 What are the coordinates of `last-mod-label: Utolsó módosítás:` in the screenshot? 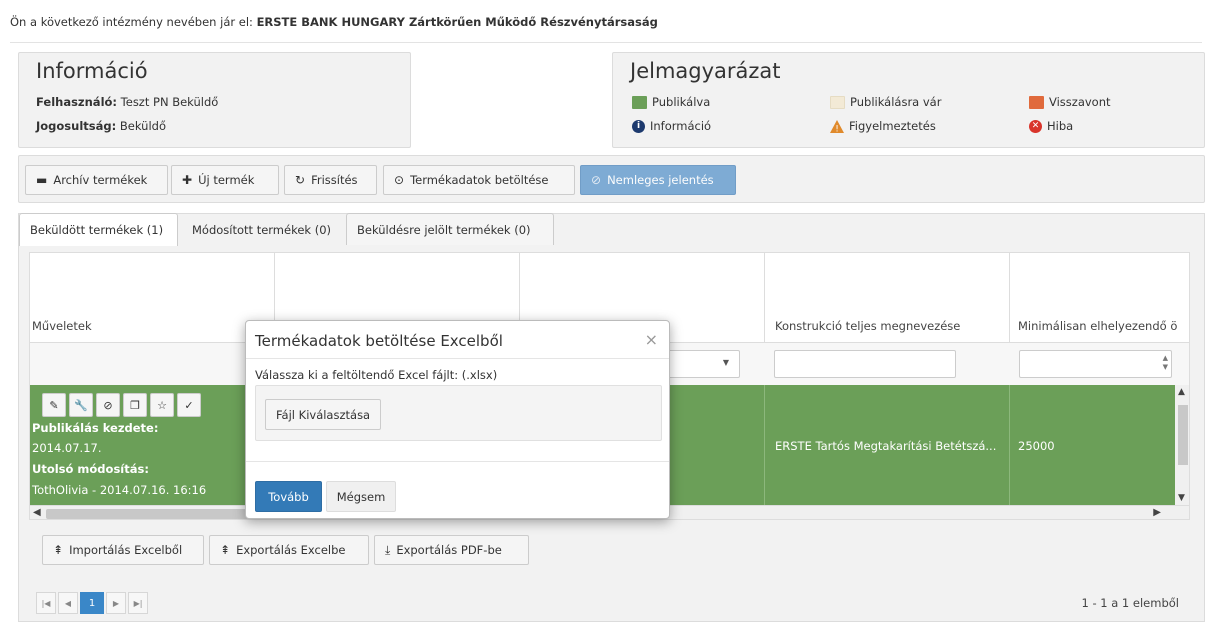 It's located at (90, 469).